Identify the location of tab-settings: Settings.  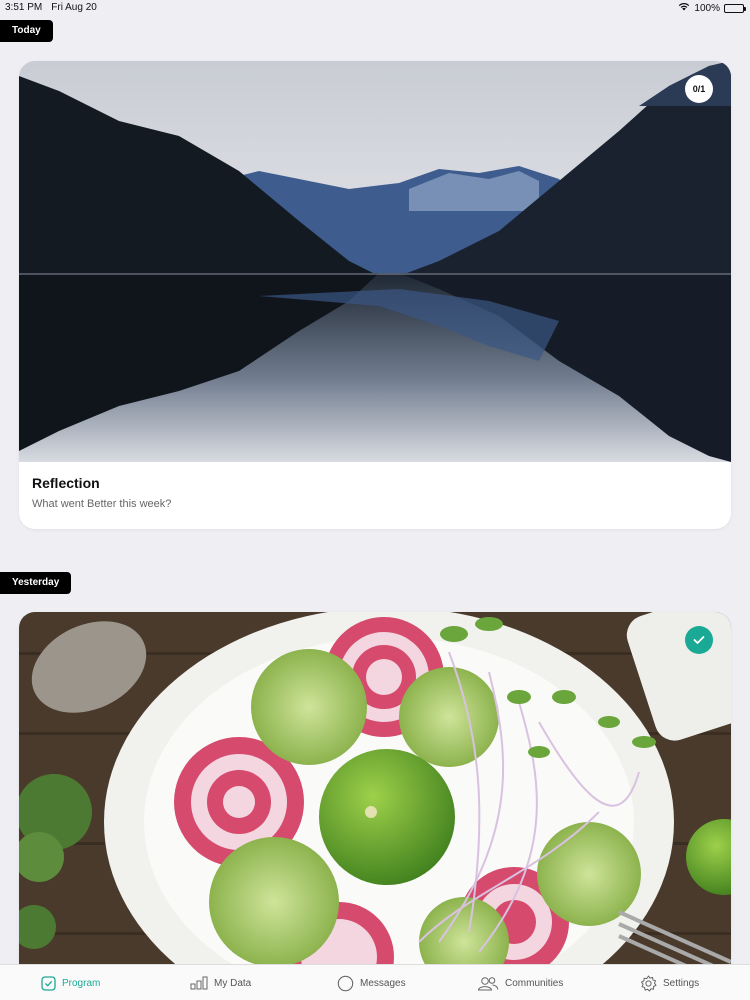
(669, 982).